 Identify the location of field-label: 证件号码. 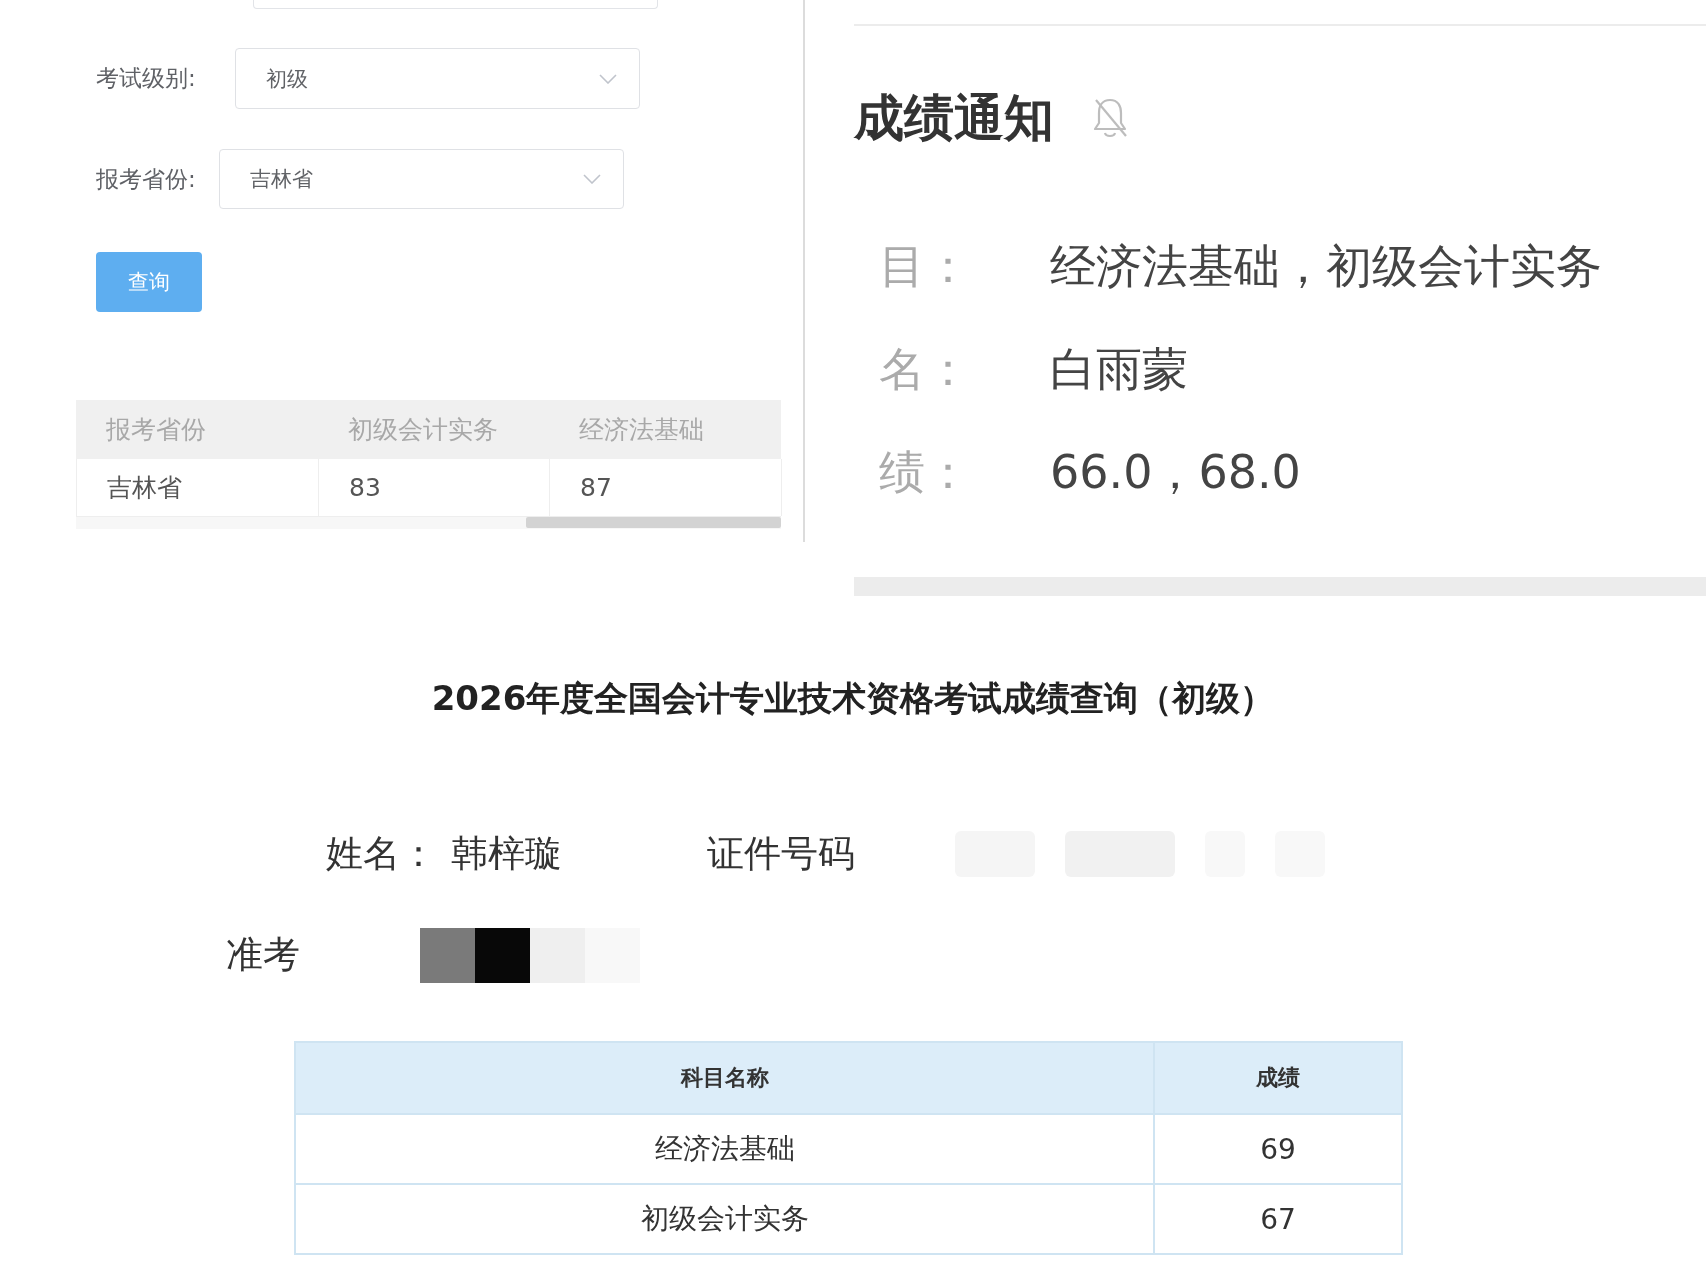
(781, 854).